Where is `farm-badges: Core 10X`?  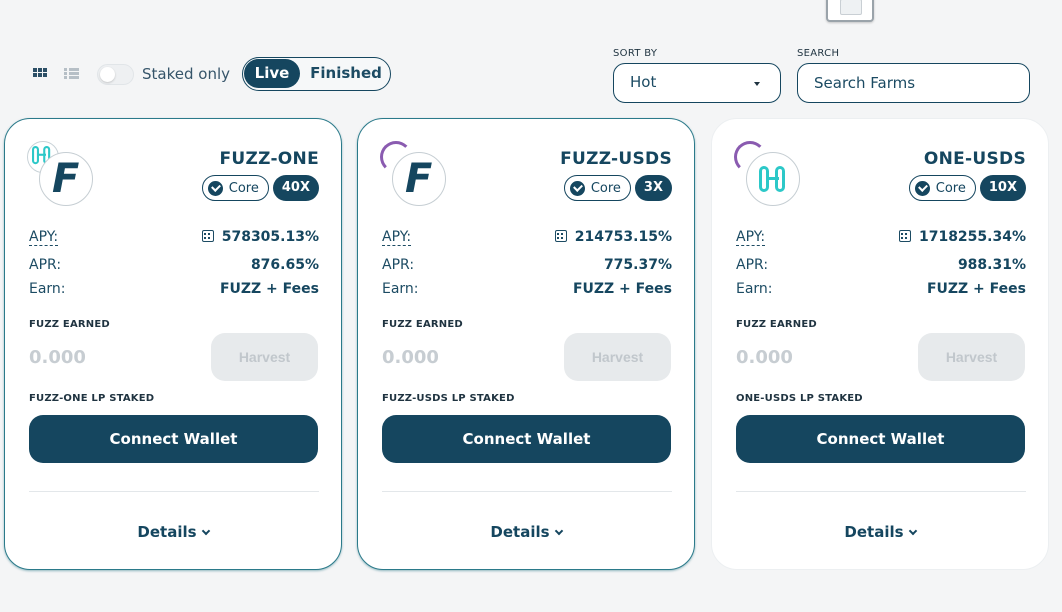 farm-badges: Core 10X is located at coordinates (967, 188).